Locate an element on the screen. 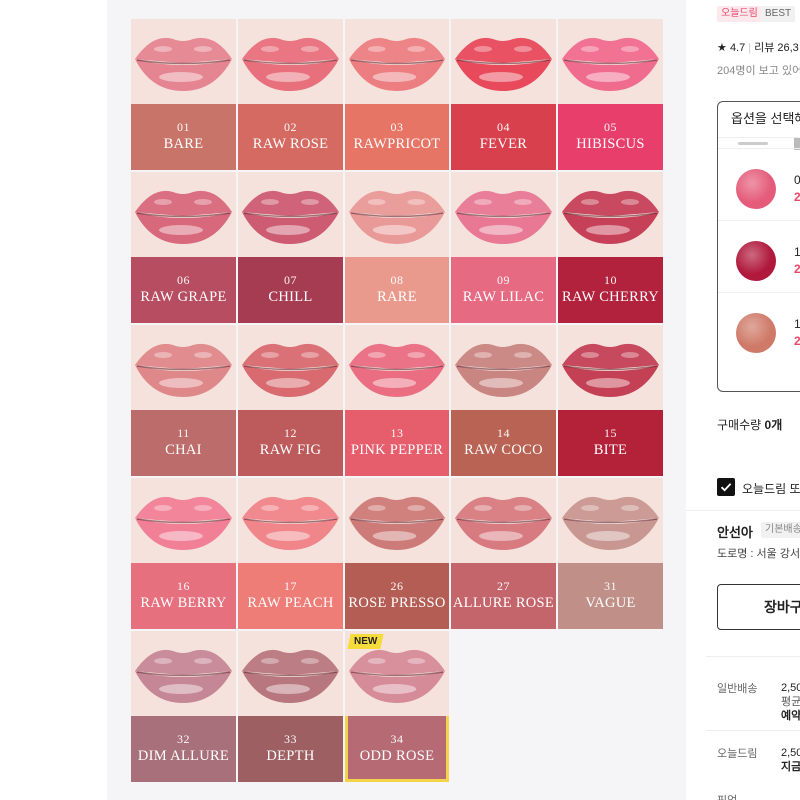 The width and height of the screenshot is (800, 800). shade-label: 13 PINK PEPPER is located at coordinates (397, 443).